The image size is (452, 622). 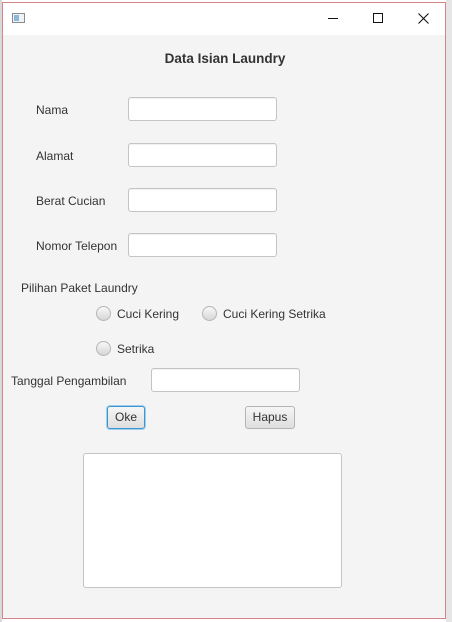 I want to click on oke-button: Oke, so click(x=126, y=417).